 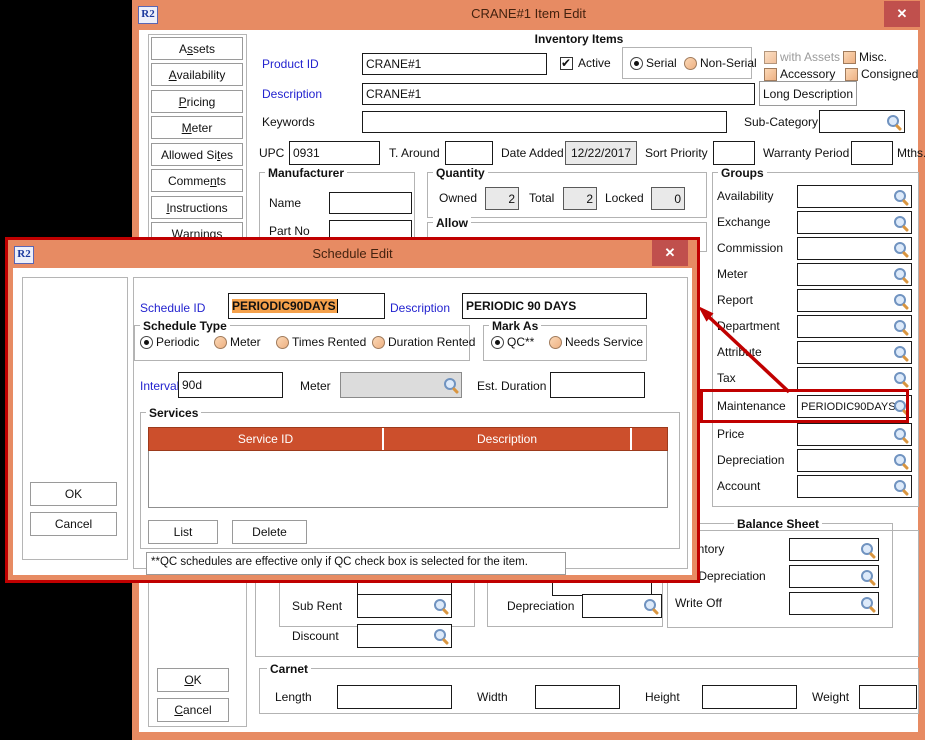 I want to click on group-field-maintenance: PERIODIC90DAYS, so click(x=854, y=406).